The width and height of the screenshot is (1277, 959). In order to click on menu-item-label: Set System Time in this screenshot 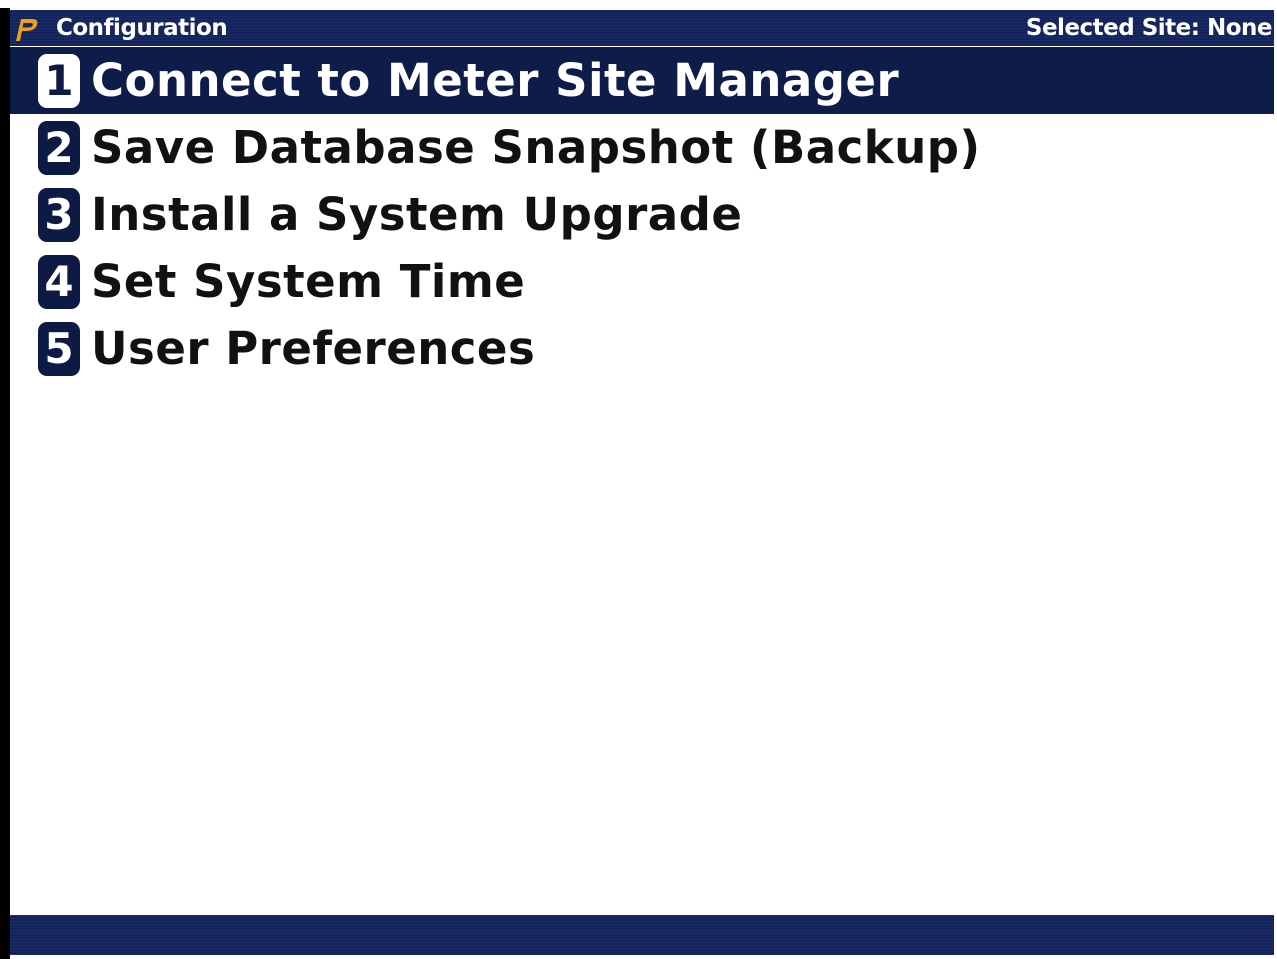, I will do `click(308, 281)`.